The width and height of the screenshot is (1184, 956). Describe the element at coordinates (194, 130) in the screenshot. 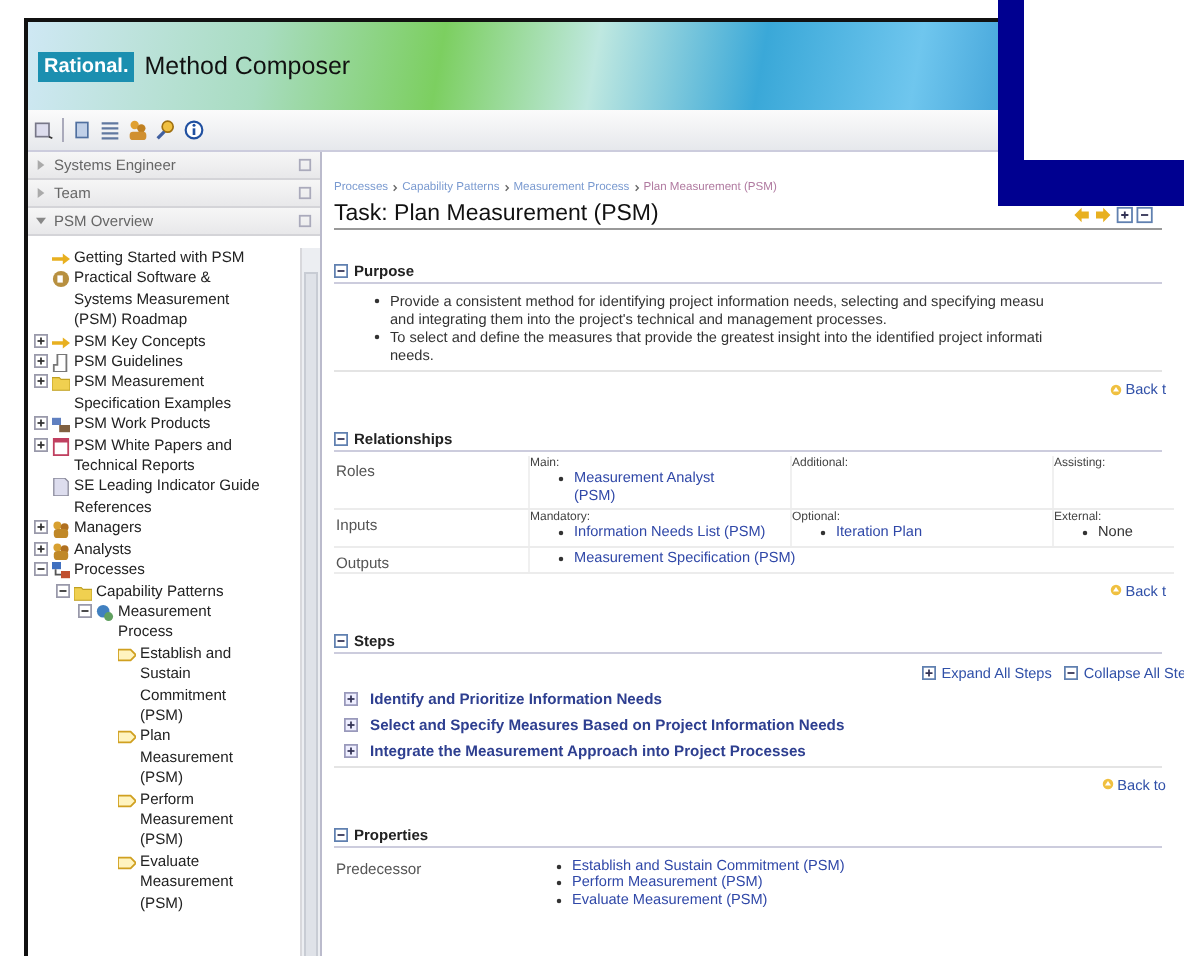

I see `info-icon` at that location.